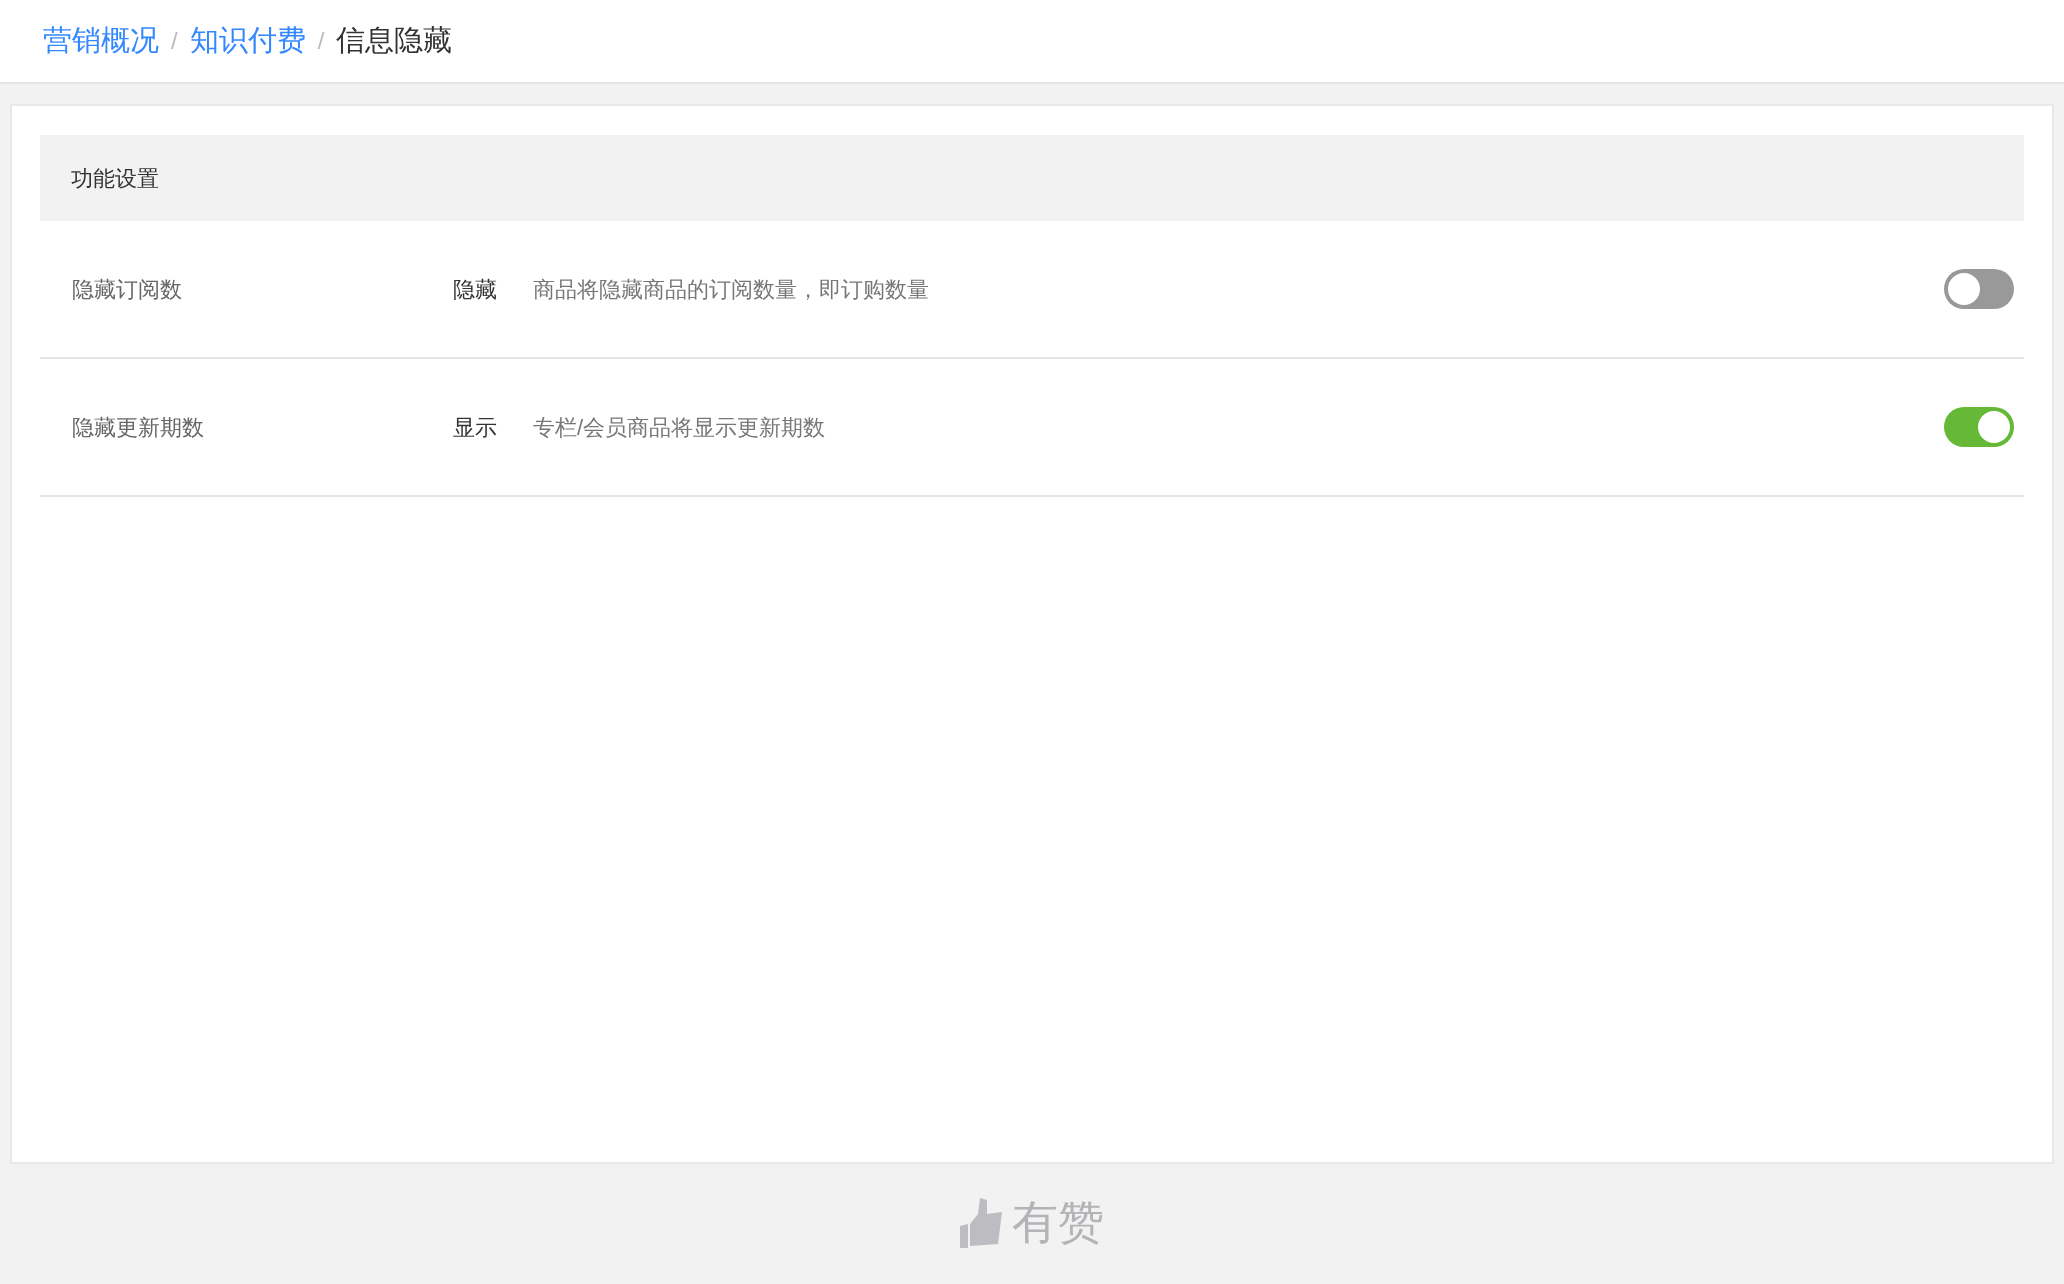 The height and width of the screenshot is (1284, 2064). I want to click on setting-label: 隐藏更新期数, so click(138, 427).